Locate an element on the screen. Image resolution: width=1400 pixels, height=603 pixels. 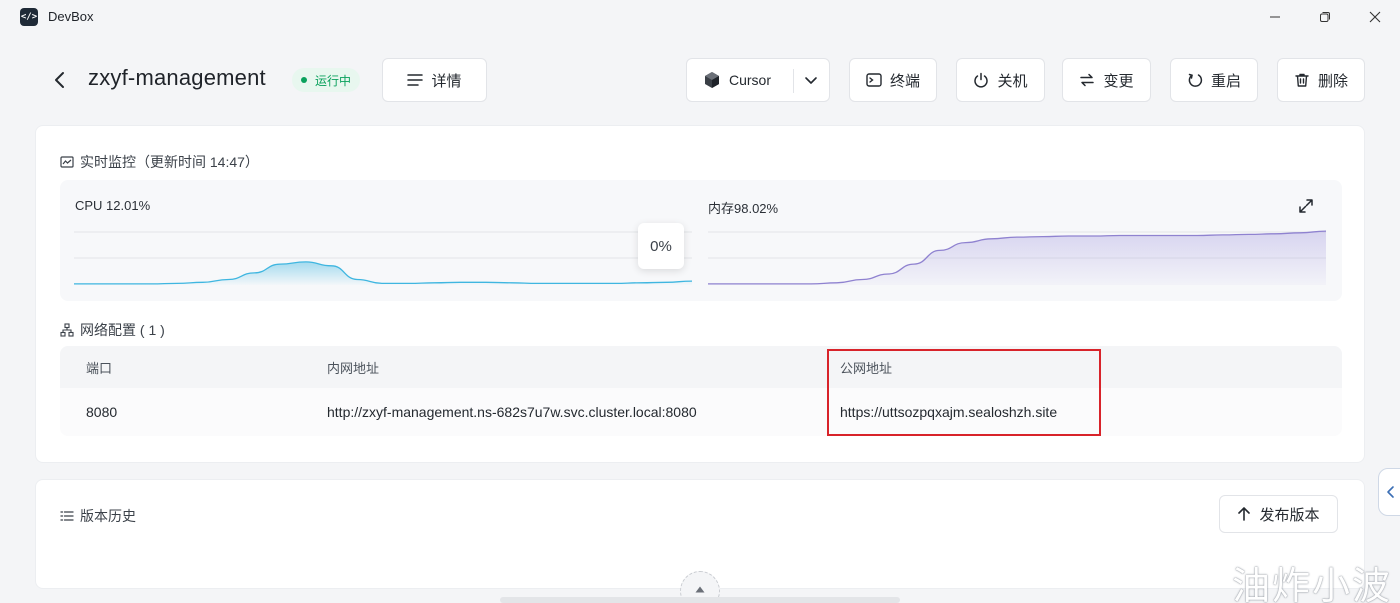
network-section-title: 网络配置 ( 1 ) is located at coordinates (112, 330).